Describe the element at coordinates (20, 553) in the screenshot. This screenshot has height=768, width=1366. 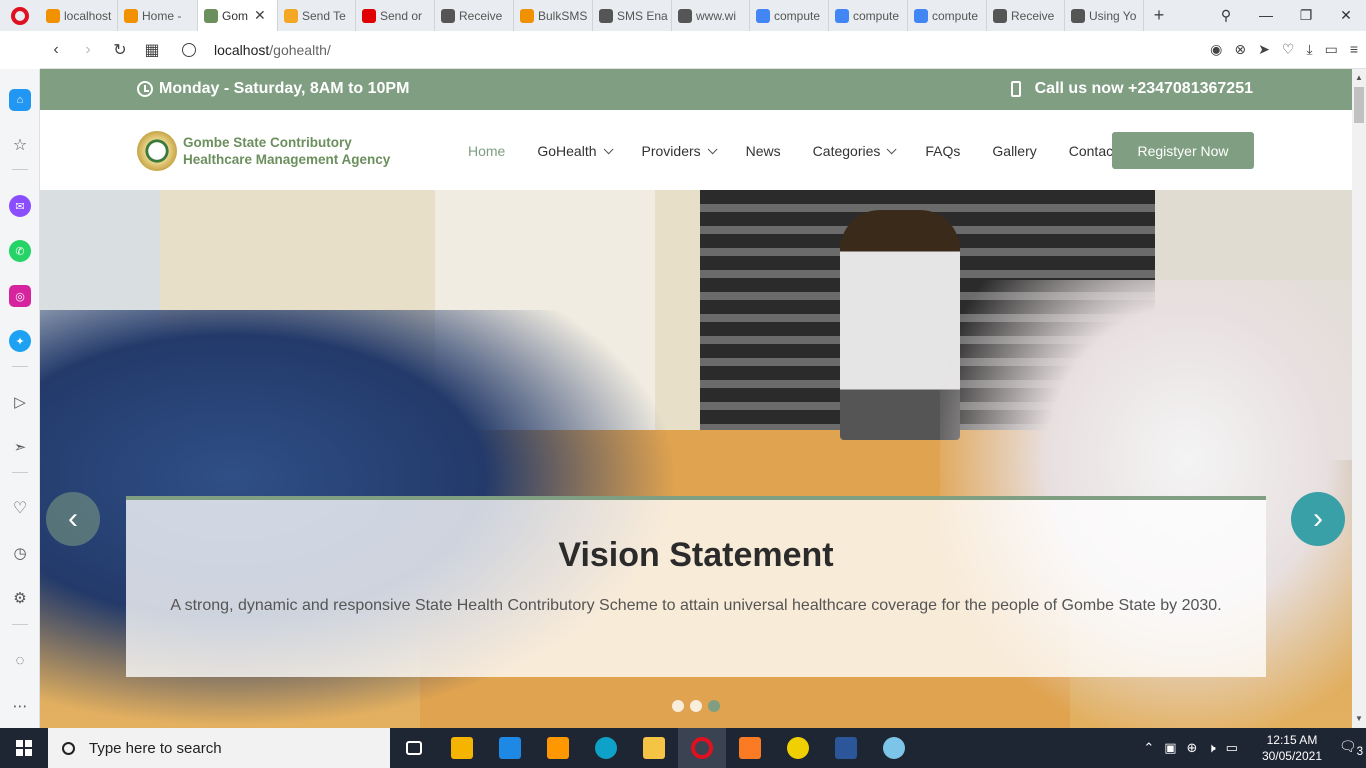
I see `history-icon: ◷` at that location.